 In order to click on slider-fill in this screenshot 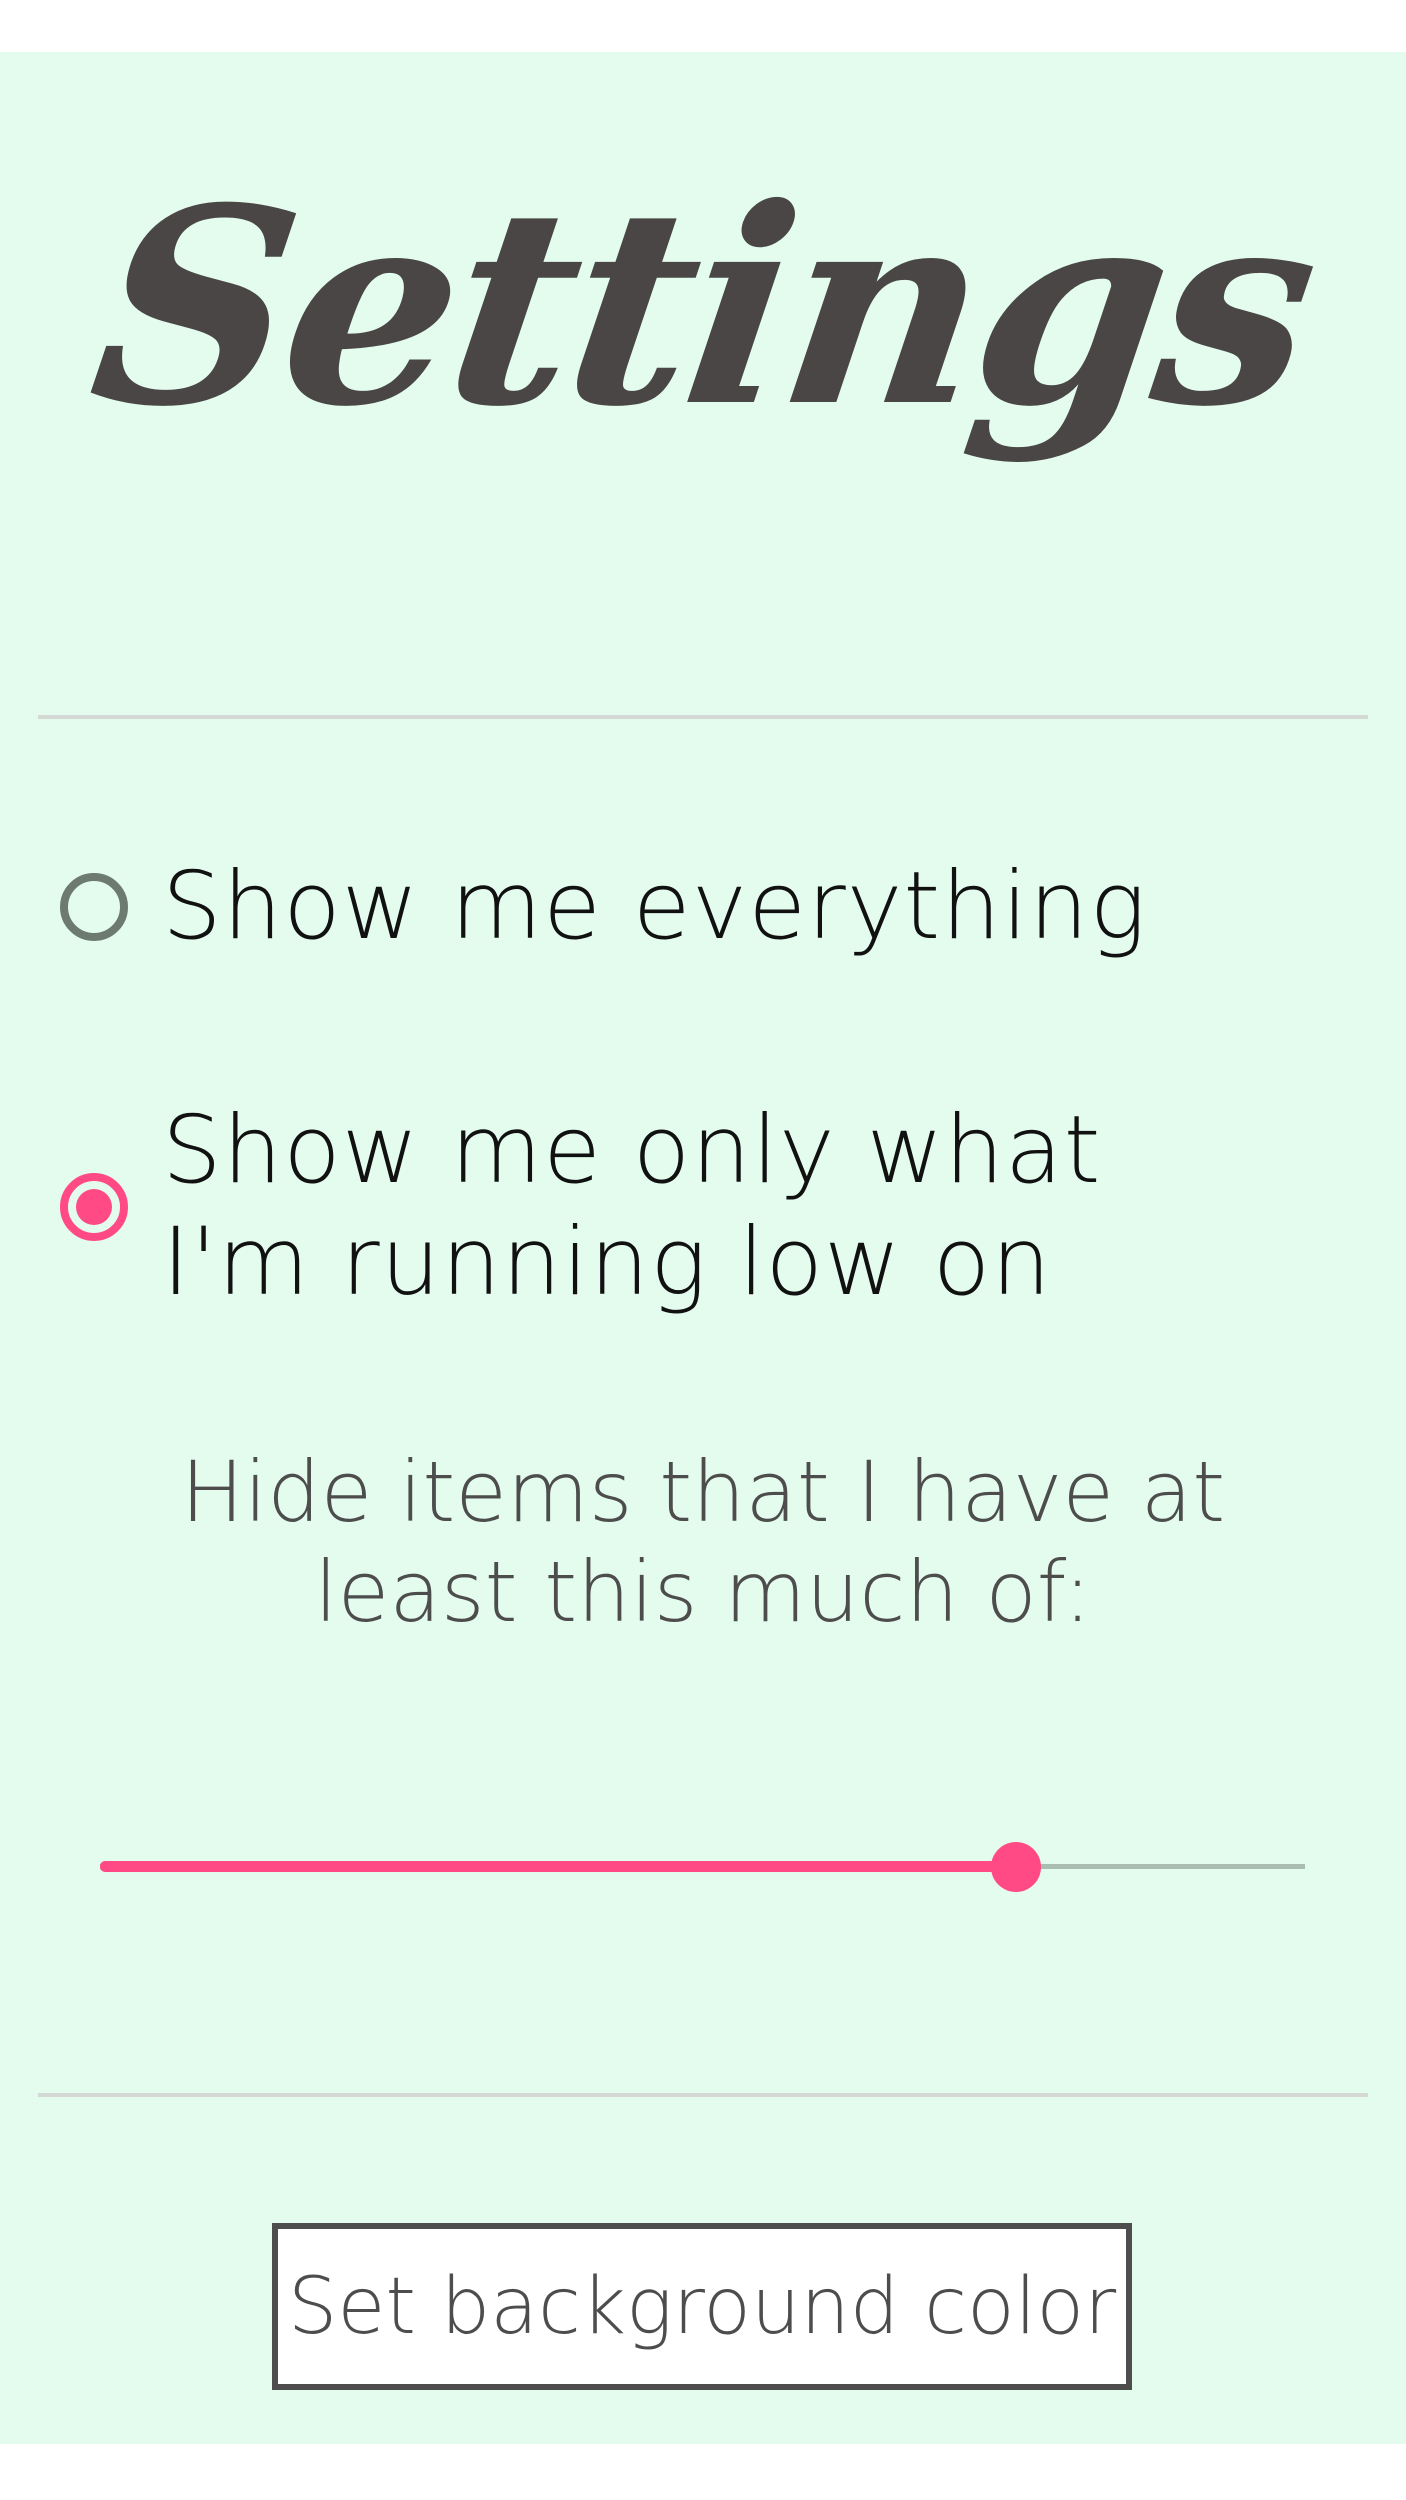, I will do `click(558, 1866)`.